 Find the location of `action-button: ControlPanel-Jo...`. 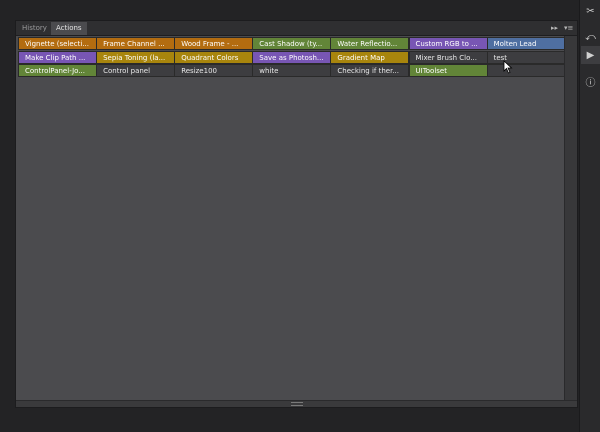

action-button: ControlPanel-Jo... is located at coordinates (58, 71).